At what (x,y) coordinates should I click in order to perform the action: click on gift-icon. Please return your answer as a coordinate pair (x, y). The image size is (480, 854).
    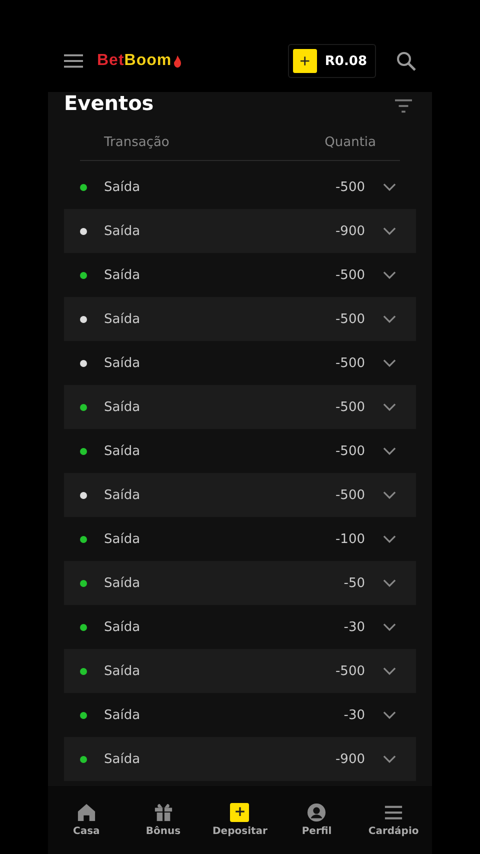
    Looking at the image, I should click on (163, 812).